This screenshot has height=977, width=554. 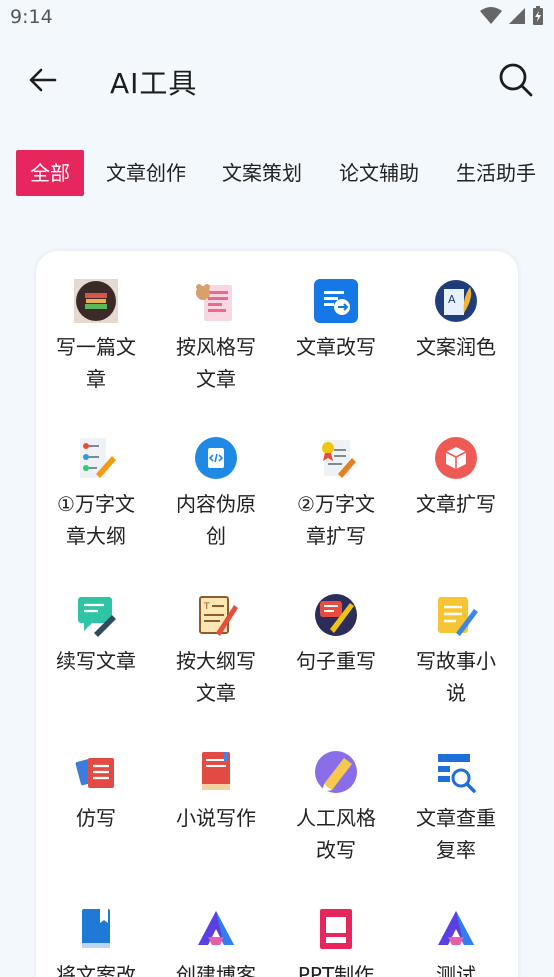 I want to click on back-button, so click(x=43, y=80).